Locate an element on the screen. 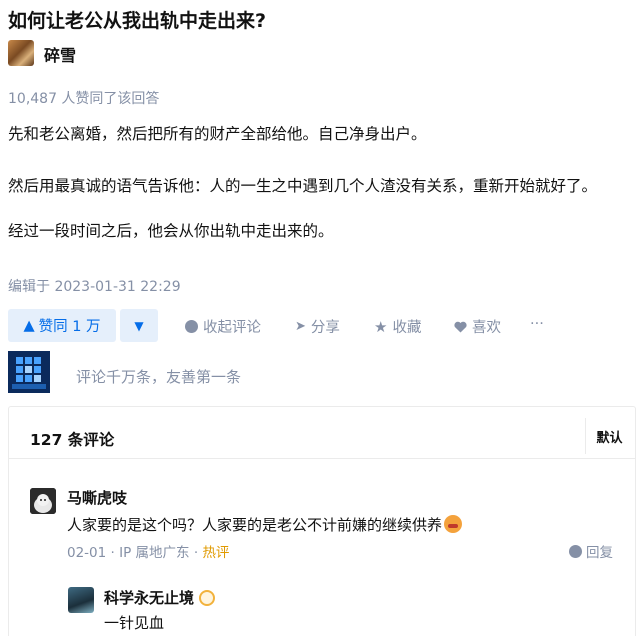  likes-count: 10,487 人赞同了该回答 is located at coordinates (84, 99).